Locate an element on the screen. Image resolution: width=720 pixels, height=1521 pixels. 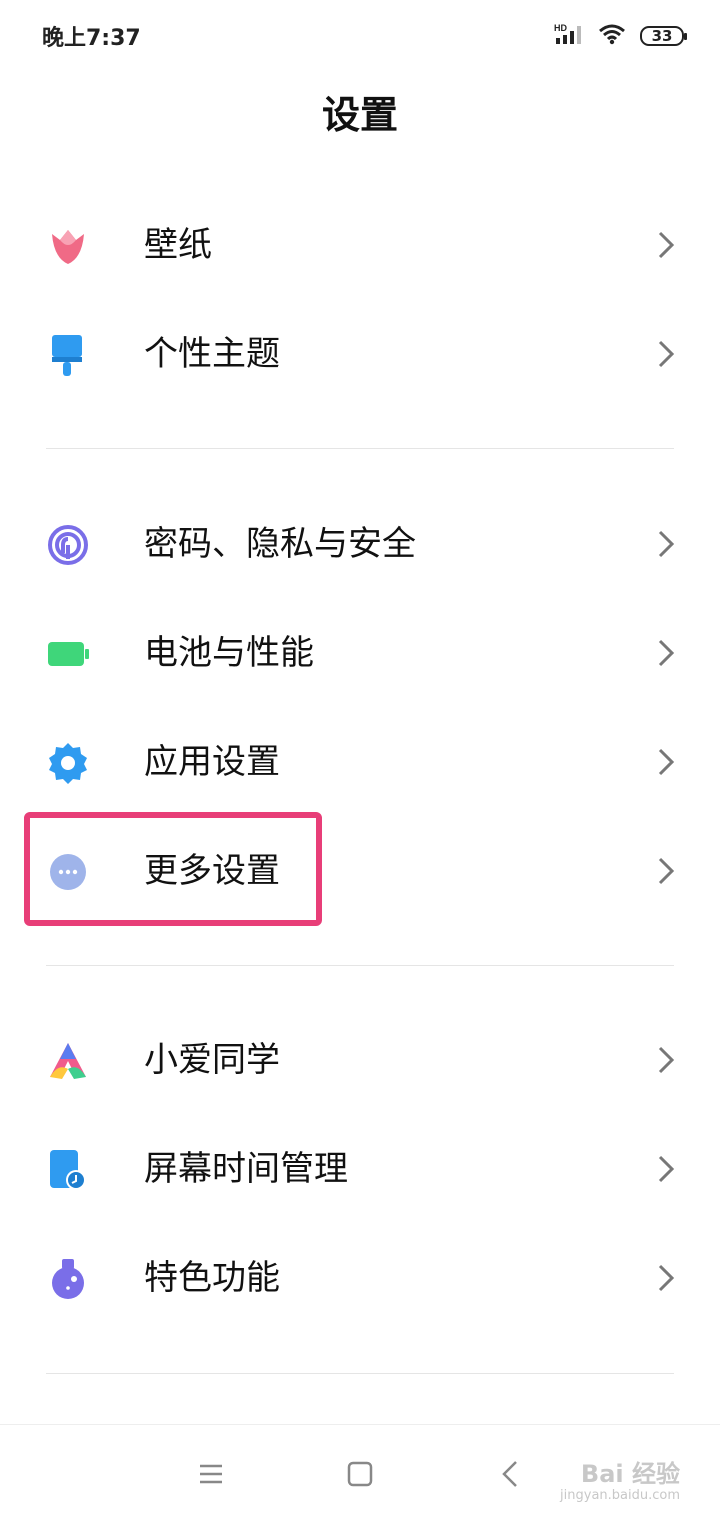
flask-icon is located at coordinates (68, 1279).